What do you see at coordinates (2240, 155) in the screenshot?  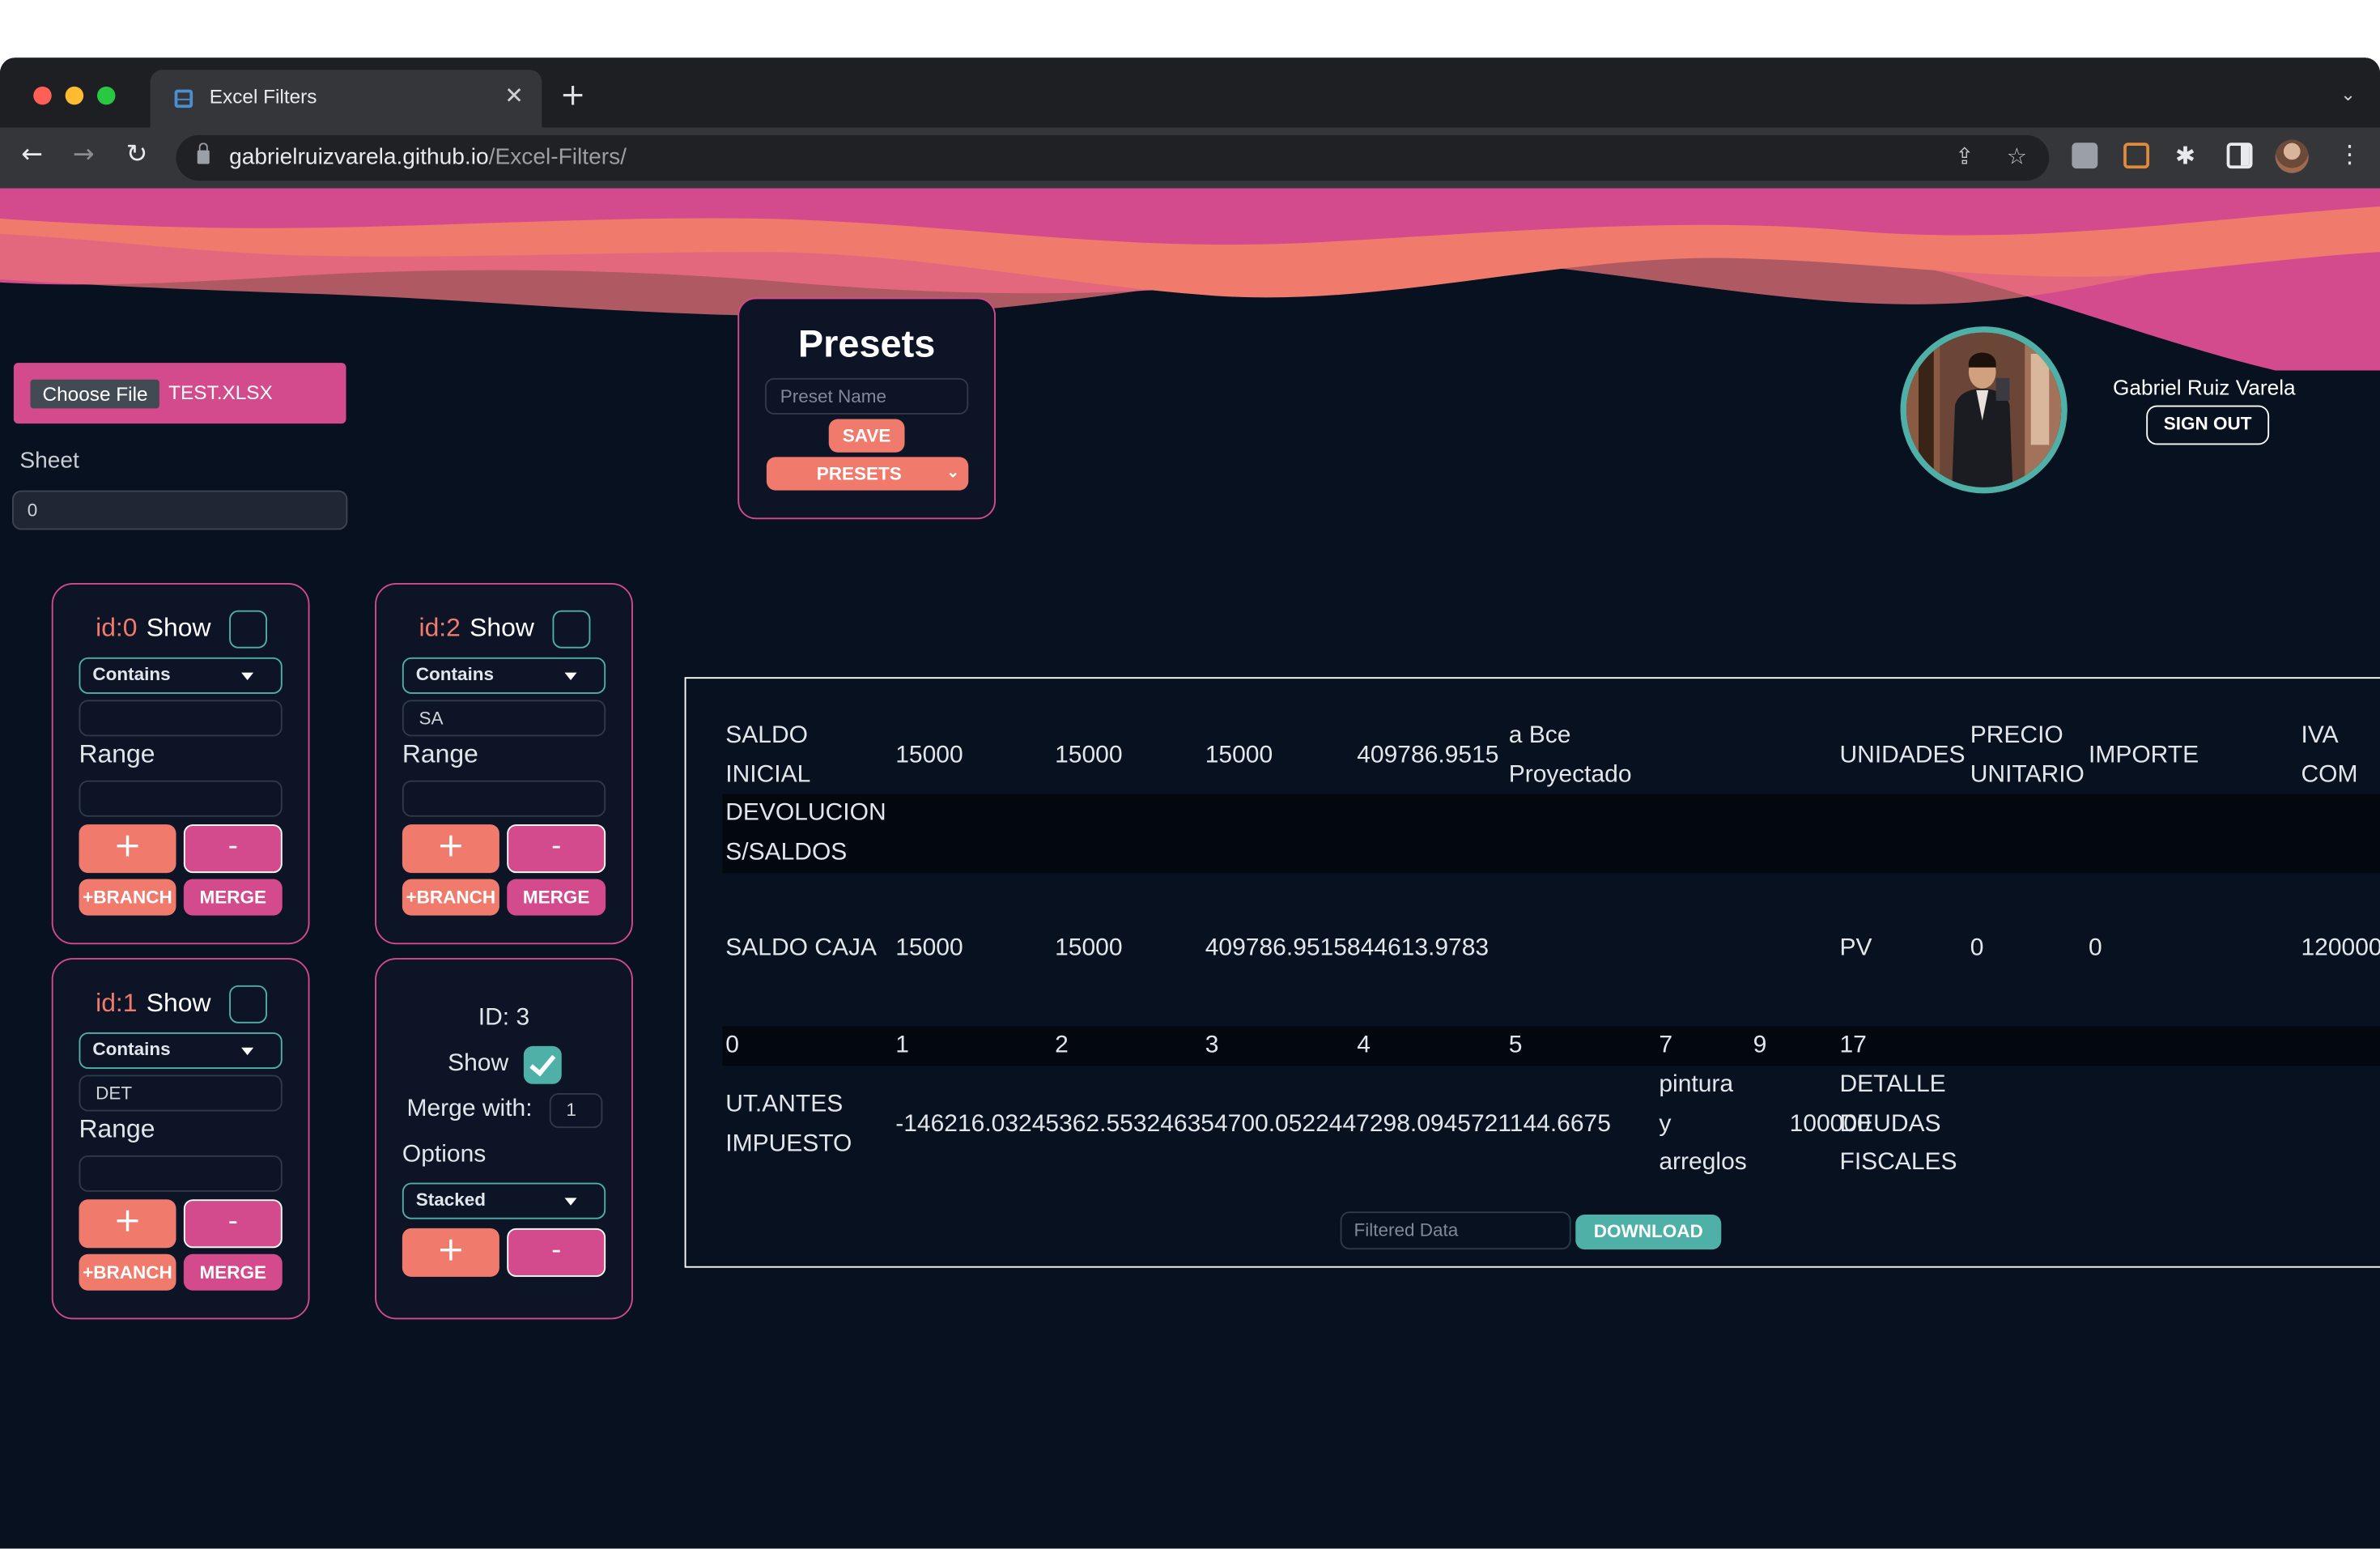 I see `side-panel-icon` at bounding box center [2240, 155].